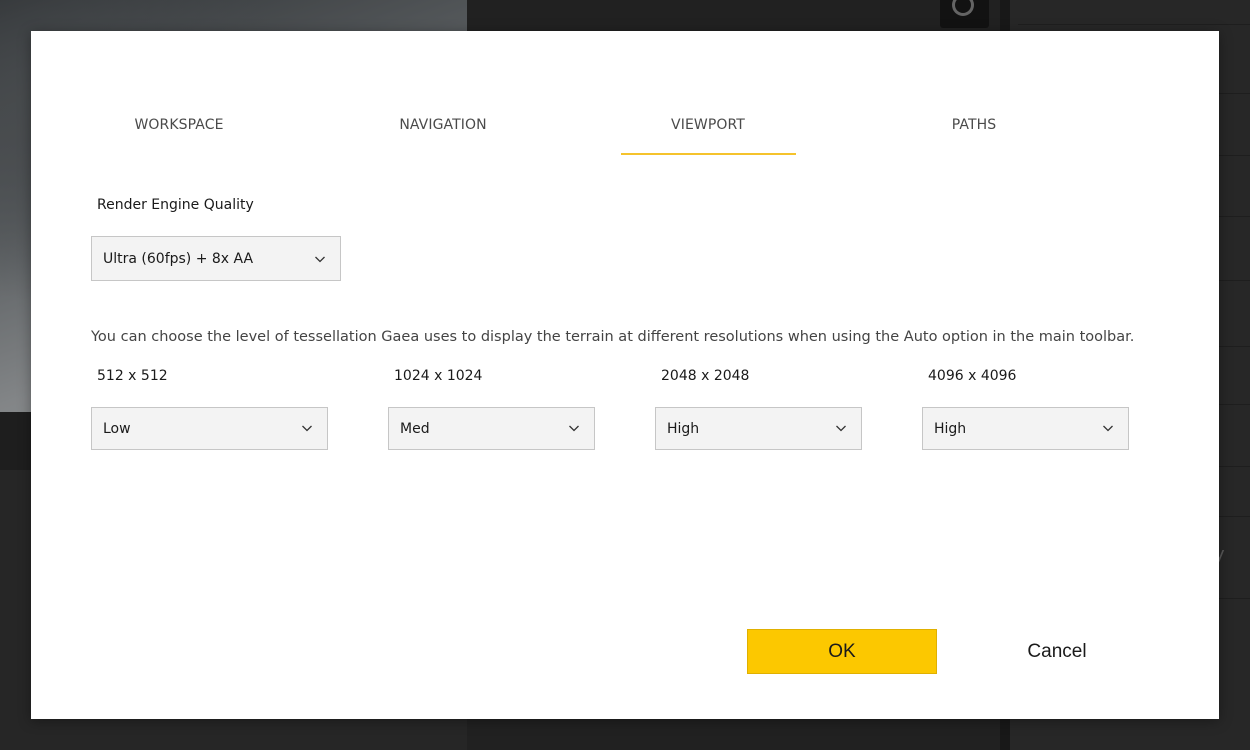 This screenshot has height=750, width=1250. I want to click on tessellation-label-4096: 4096 x 4096, so click(972, 376).